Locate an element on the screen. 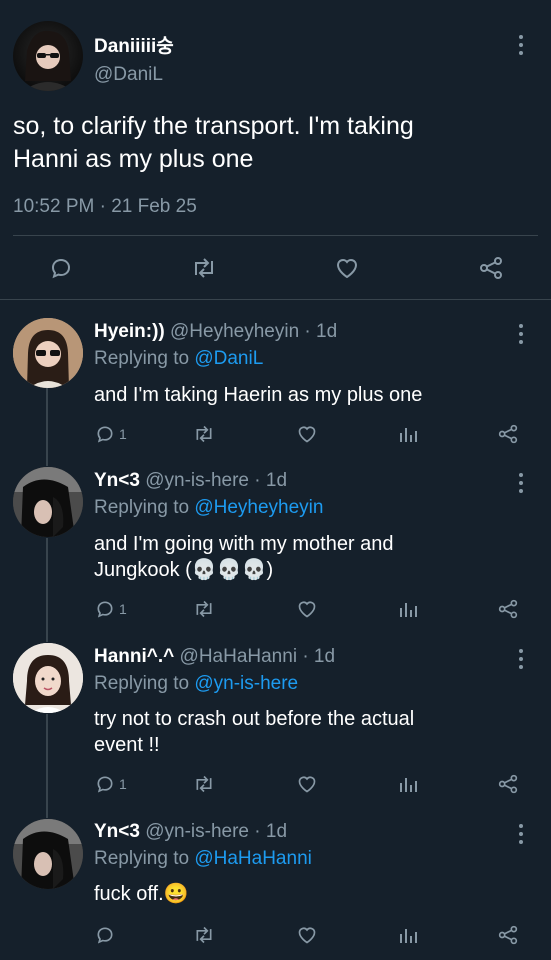 The width and height of the screenshot is (551, 960). tweet-text: and I'm taking Haerin as my plus one is located at coordinates (258, 395).